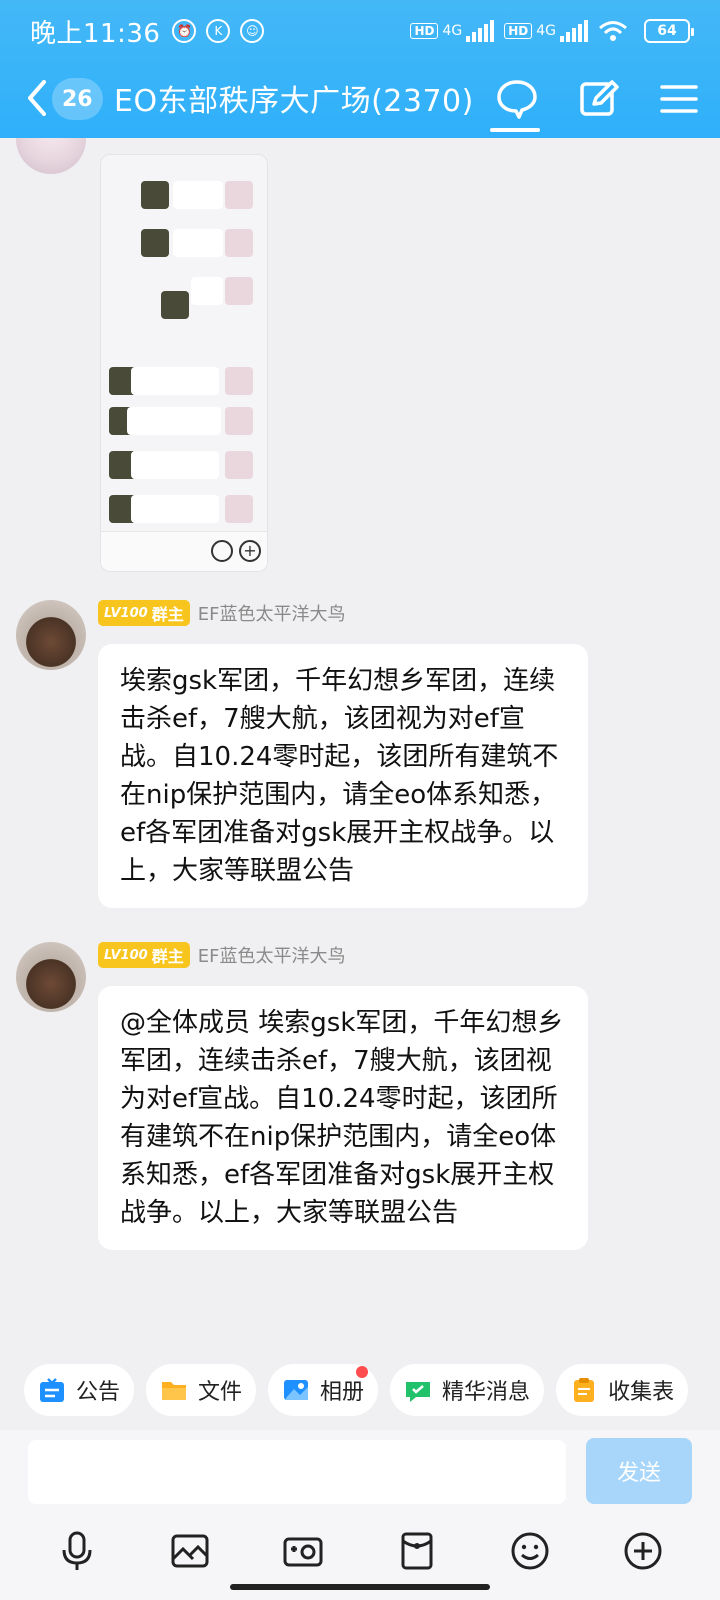 This screenshot has width=720, height=1600. I want to click on forms-button: 收集表, so click(622, 1390).